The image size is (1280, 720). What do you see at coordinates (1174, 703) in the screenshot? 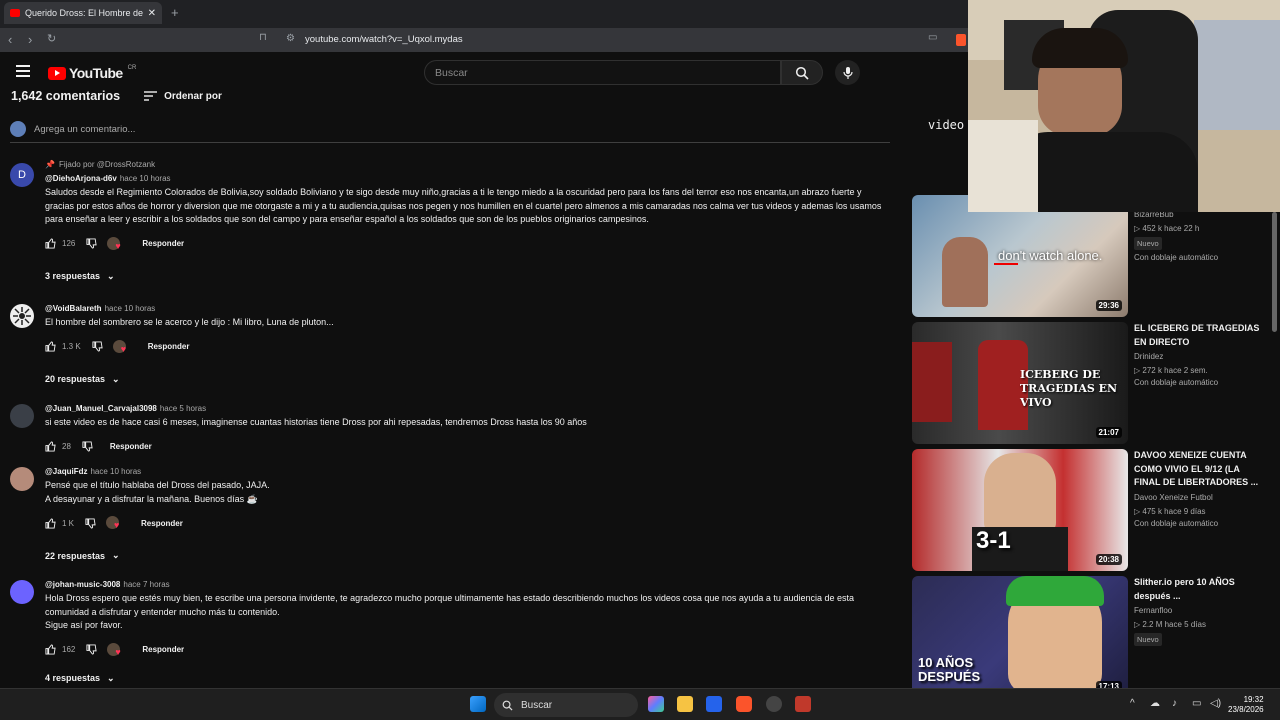
I see `microphone-icon: ♪` at bounding box center [1174, 703].